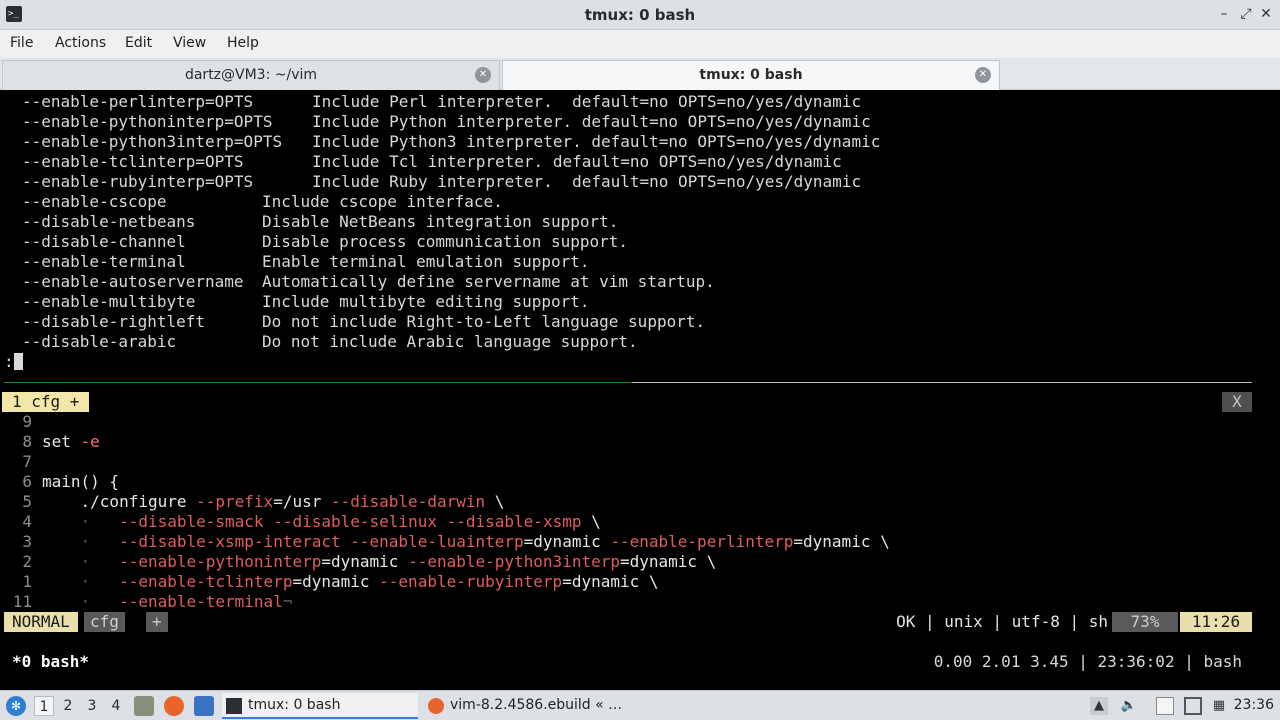  What do you see at coordinates (114, 321) in the screenshot?
I see `help-option: --disable-rightleft` at bounding box center [114, 321].